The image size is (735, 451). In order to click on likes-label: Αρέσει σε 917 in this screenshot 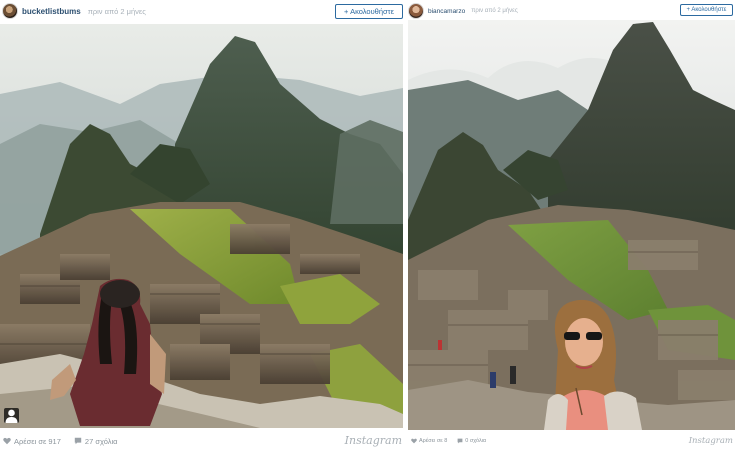, I will do `click(37, 441)`.